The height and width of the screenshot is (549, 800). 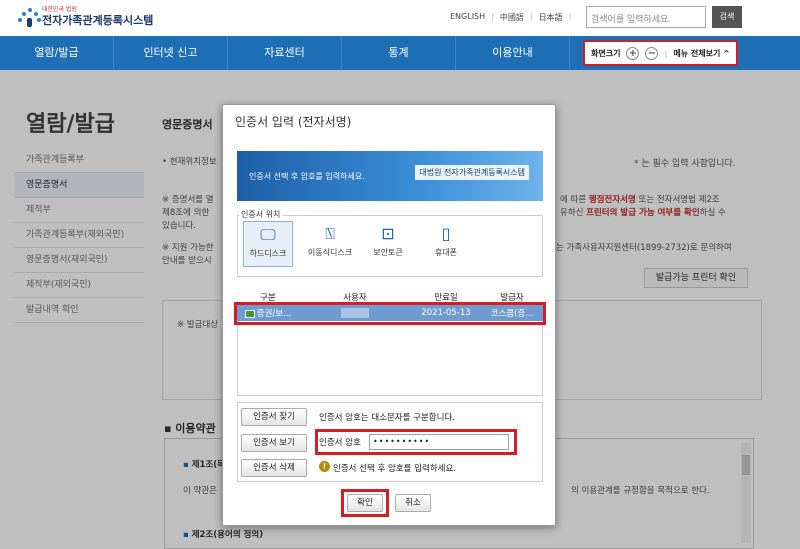 What do you see at coordinates (390, 176) in the screenshot?
I see `dialog-banner: 인증서 선택 후 암호를 입력하세요. 대법원 전자가족관계등록시스템` at bounding box center [390, 176].